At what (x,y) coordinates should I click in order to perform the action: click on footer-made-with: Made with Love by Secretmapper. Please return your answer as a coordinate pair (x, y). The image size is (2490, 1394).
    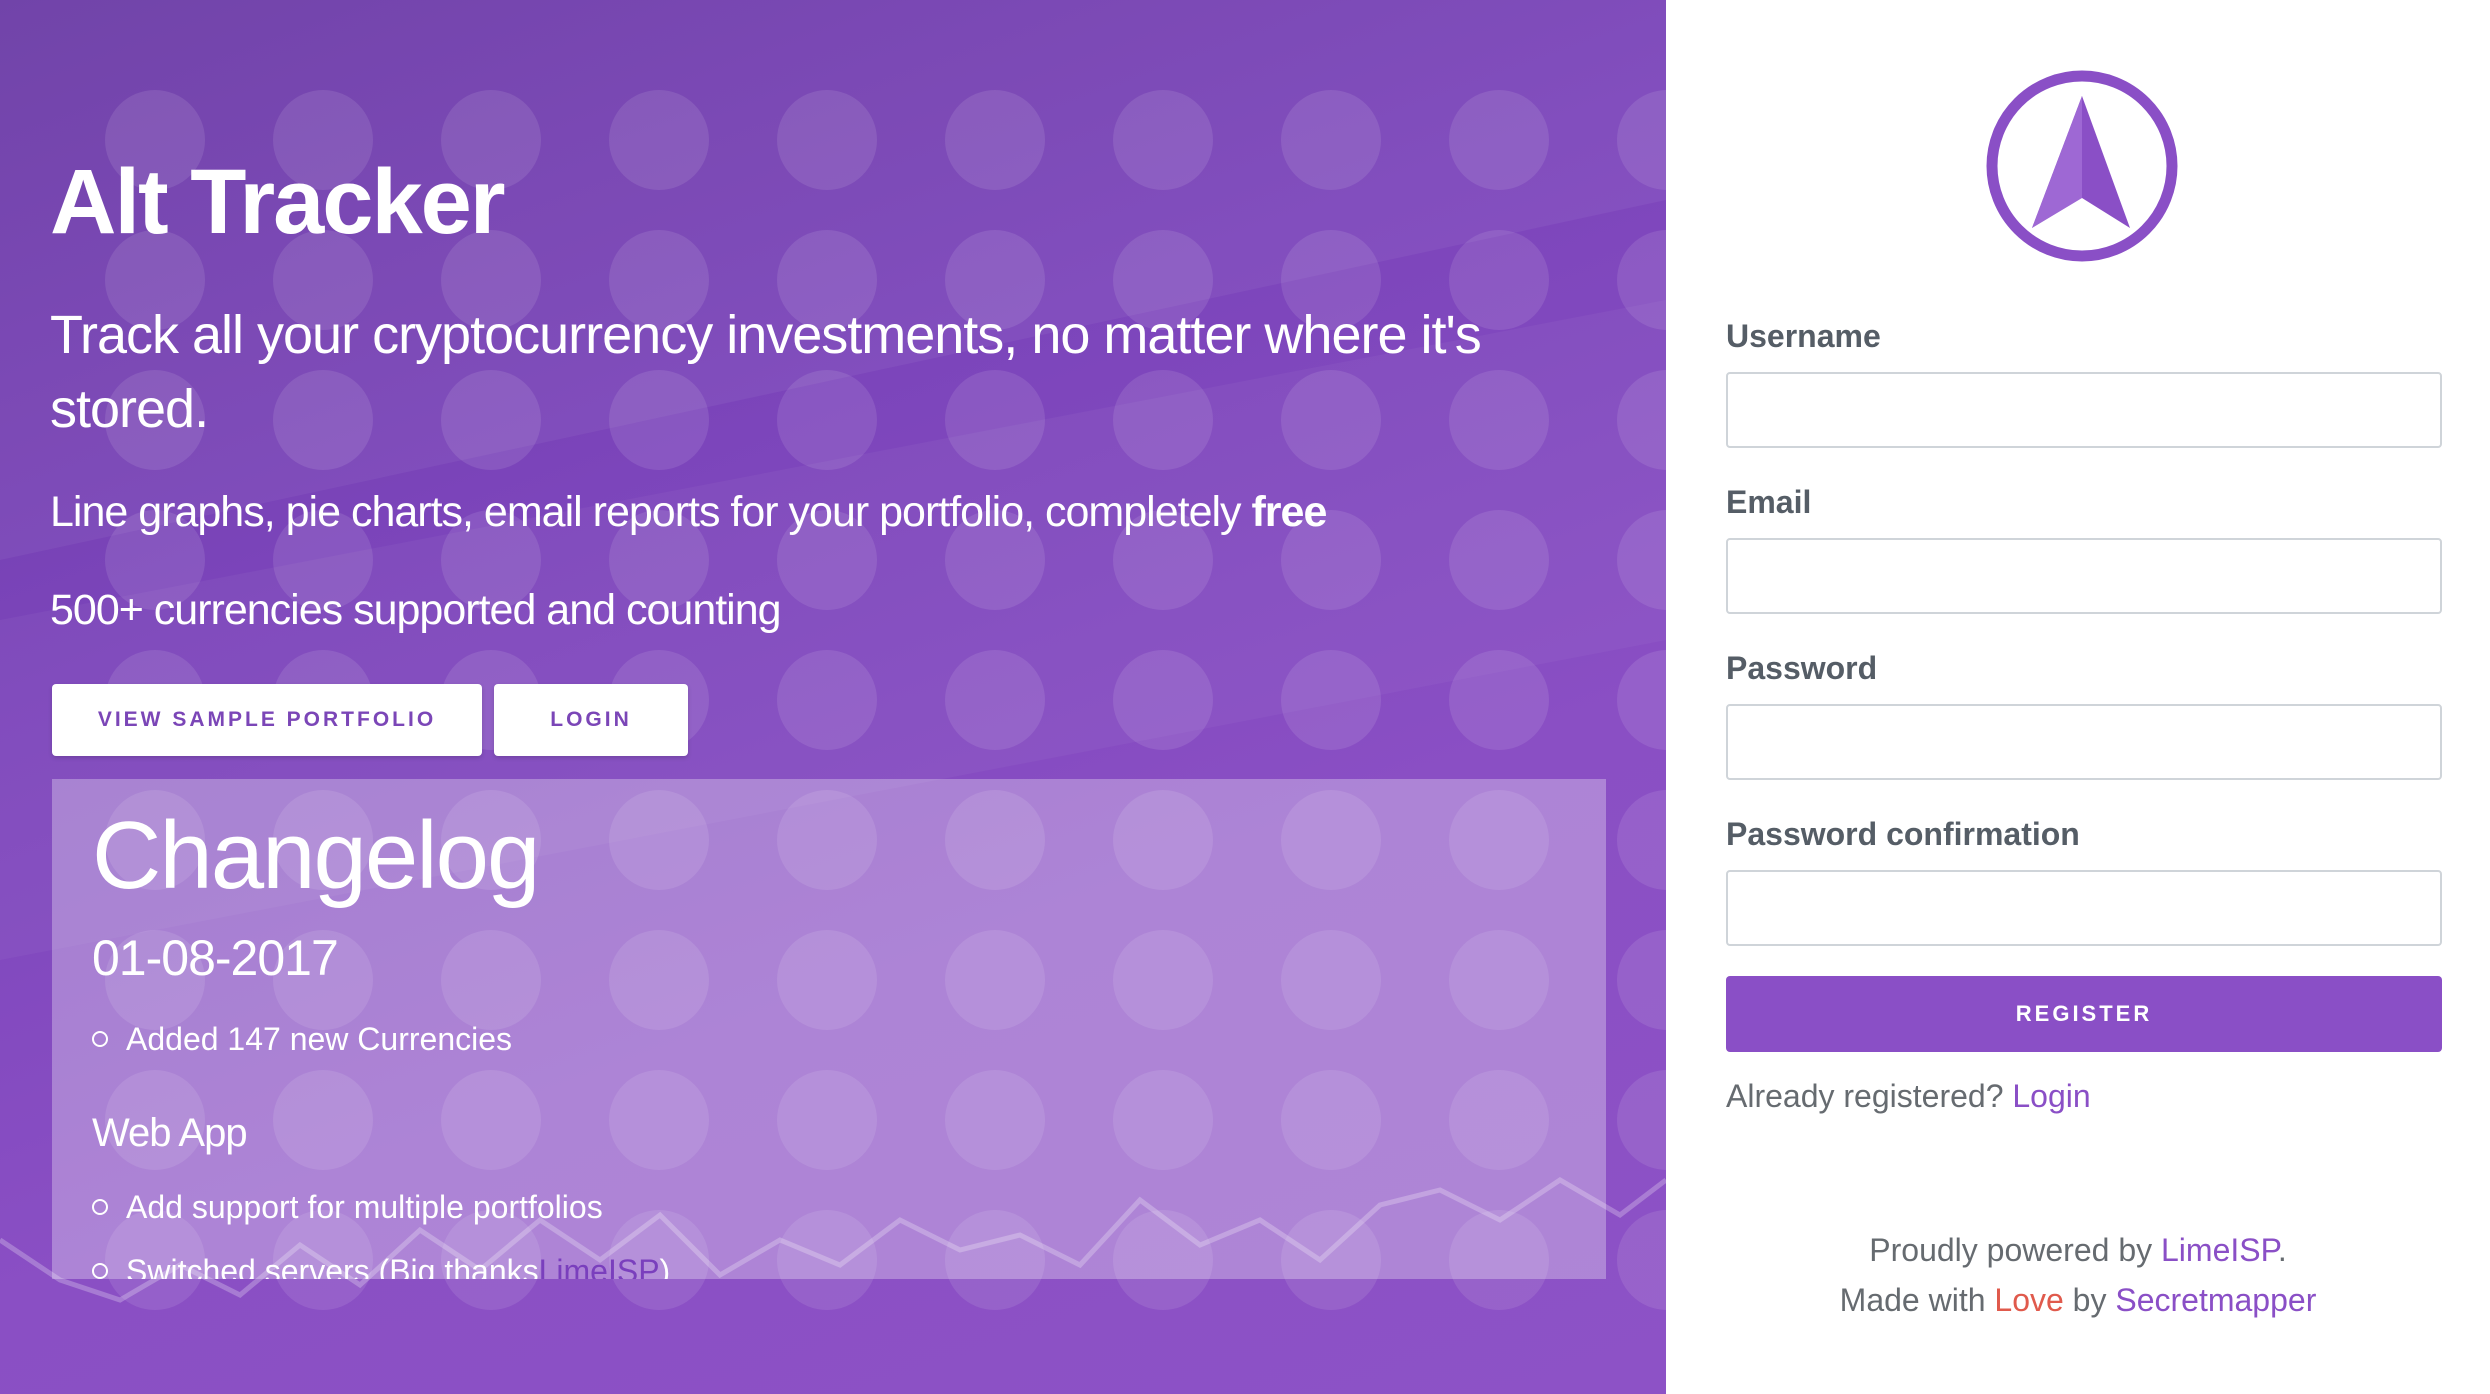
    Looking at the image, I should click on (2078, 1300).